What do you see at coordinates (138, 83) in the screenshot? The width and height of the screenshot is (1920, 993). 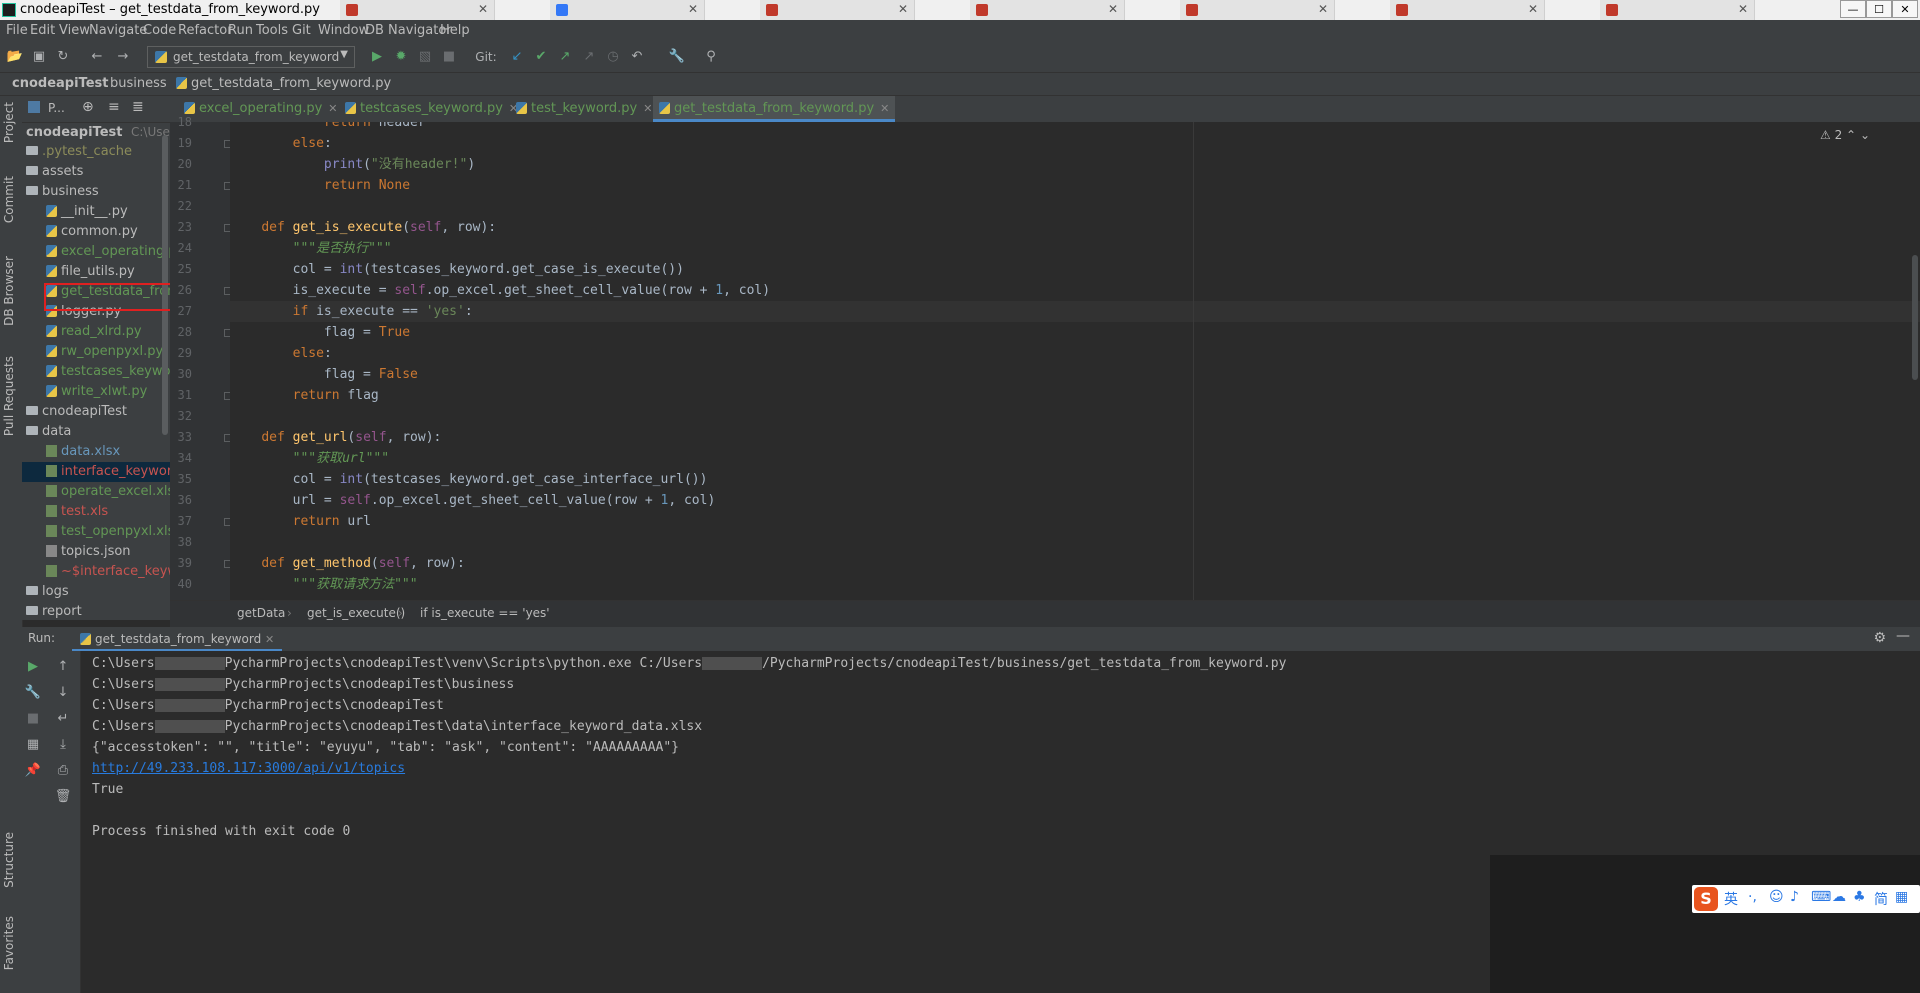 I see `breadcrumb-folder: business` at bounding box center [138, 83].